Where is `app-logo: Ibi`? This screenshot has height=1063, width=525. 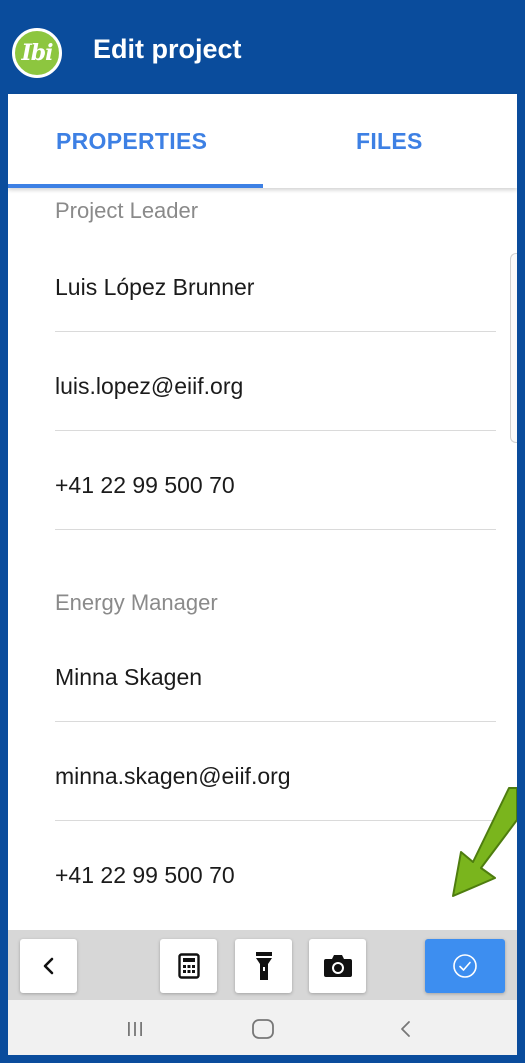
app-logo: Ibi is located at coordinates (37, 53).